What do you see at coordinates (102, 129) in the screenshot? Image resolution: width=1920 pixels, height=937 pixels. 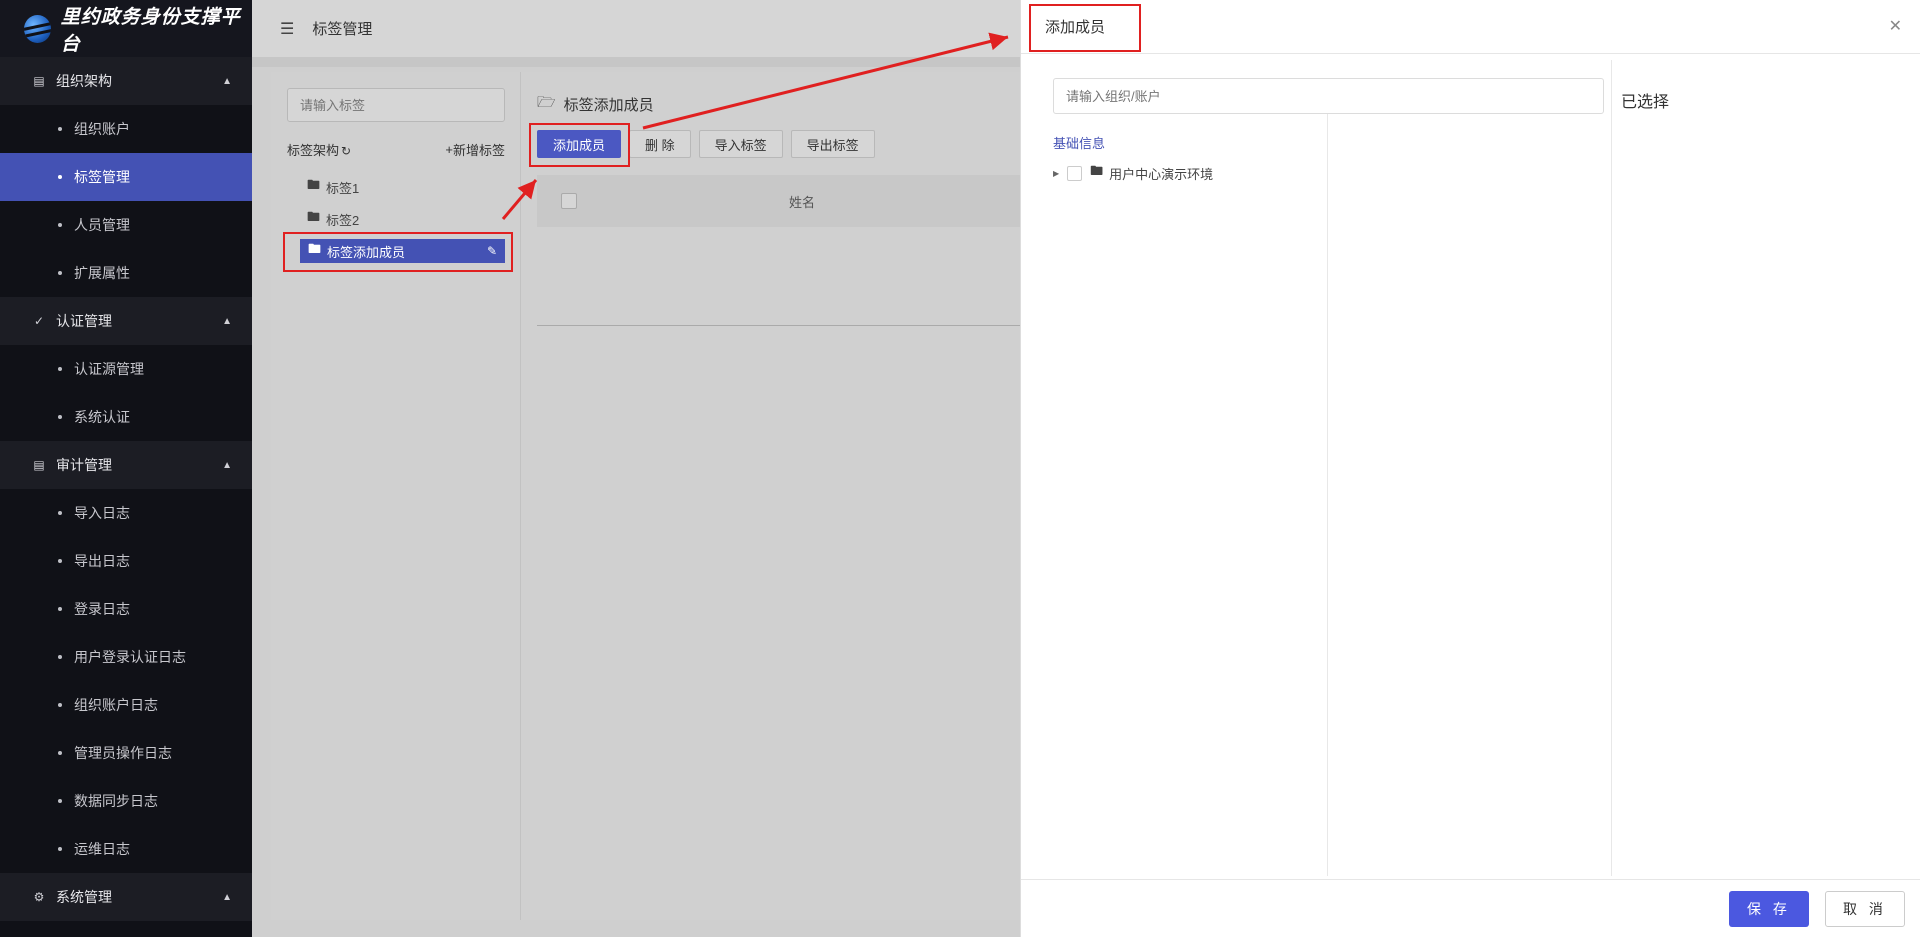 I see `sidebar-item-label: 组织账户` at bounding box center [102, 129].